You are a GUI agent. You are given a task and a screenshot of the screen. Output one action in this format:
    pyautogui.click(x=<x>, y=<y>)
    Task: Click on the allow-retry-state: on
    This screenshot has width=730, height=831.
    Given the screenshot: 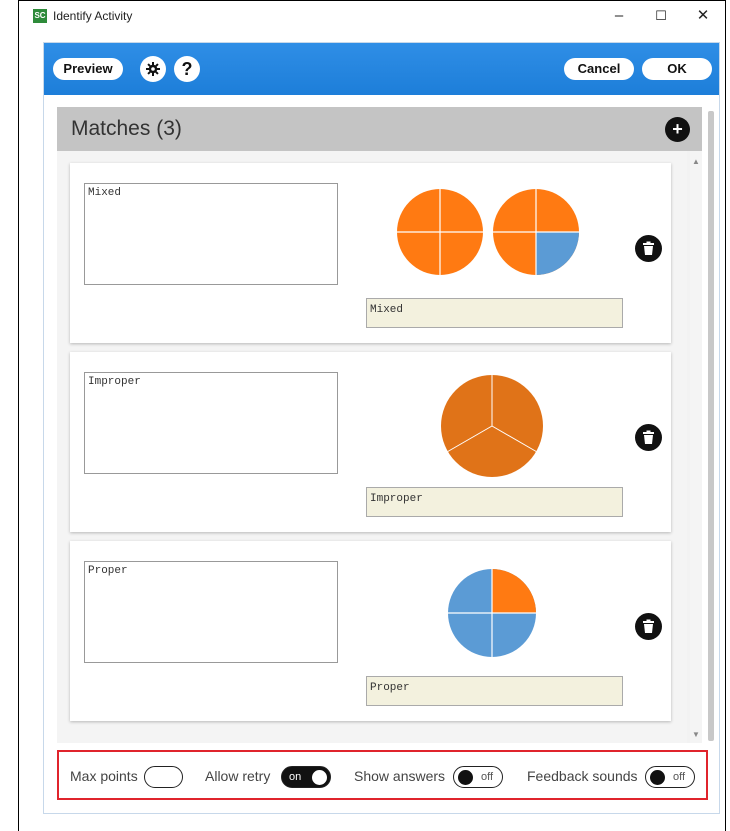 What is the action you would take?
    pyautogui.click(x=295, y=777)
    